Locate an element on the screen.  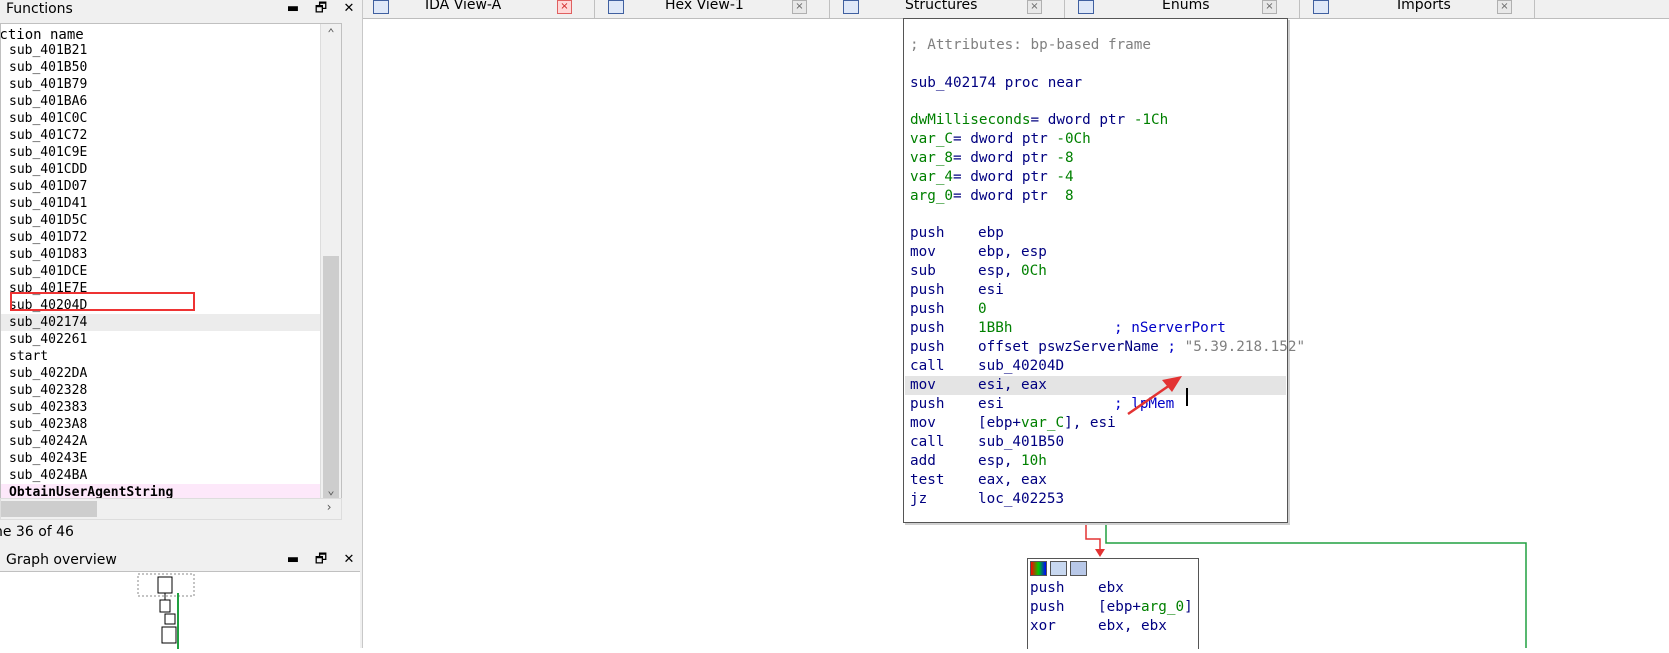
tab-ida-view-a: IDA View-A × is located at coordinates (479, 9).